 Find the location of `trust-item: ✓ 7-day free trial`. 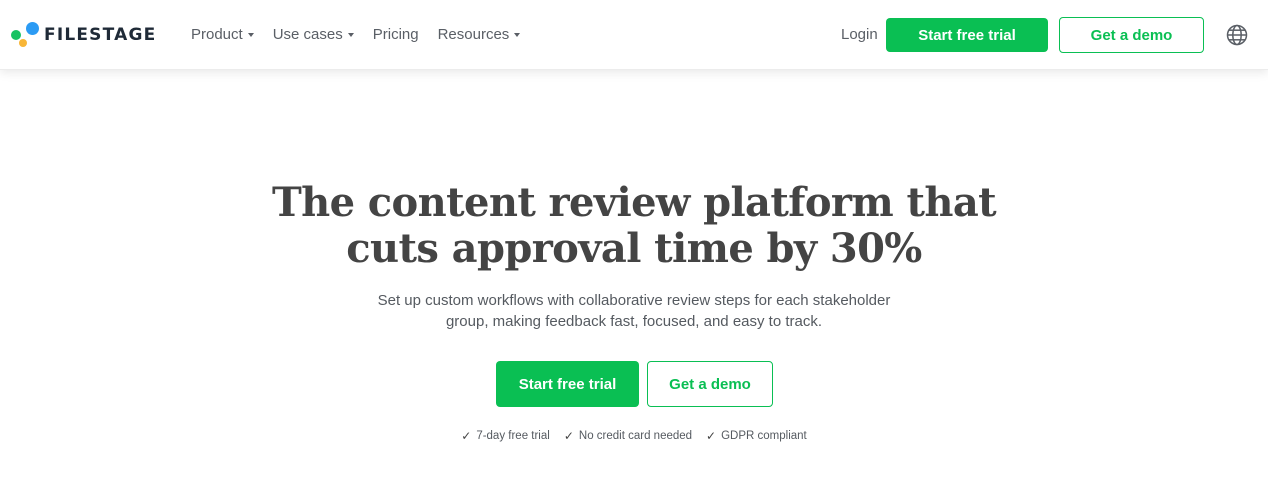

trust-item: ✓ 7-day free trial is located at coordinates (505, 436).